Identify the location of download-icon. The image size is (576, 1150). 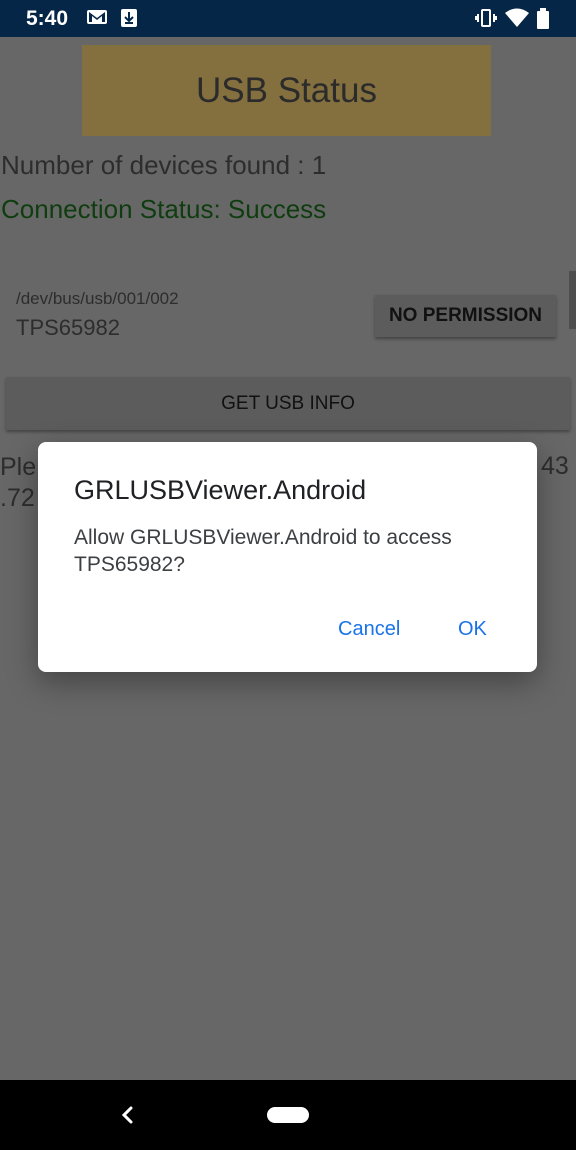
(129, 20).